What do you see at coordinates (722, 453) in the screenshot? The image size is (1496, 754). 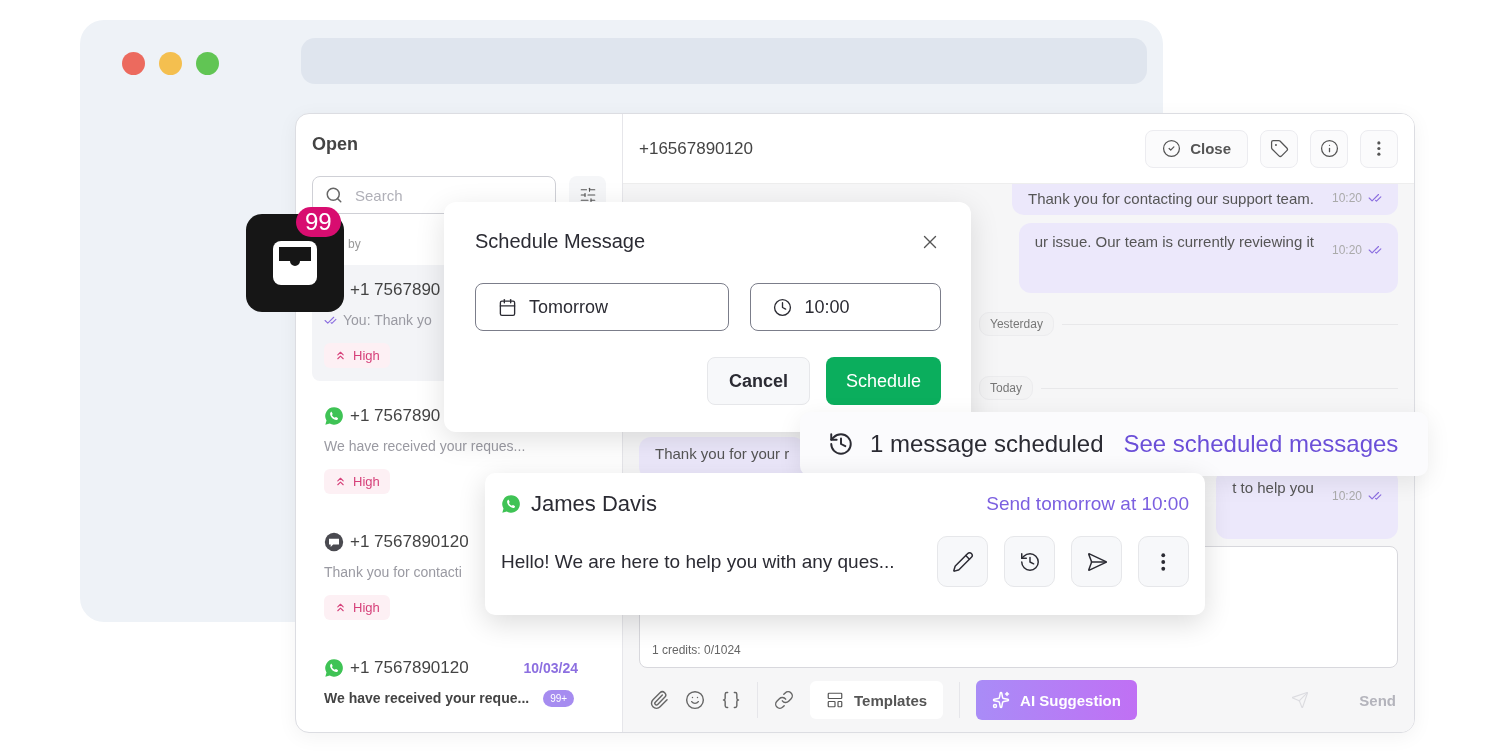 I see `message-text: Thank you for your r` at bounding box center [722, 453].